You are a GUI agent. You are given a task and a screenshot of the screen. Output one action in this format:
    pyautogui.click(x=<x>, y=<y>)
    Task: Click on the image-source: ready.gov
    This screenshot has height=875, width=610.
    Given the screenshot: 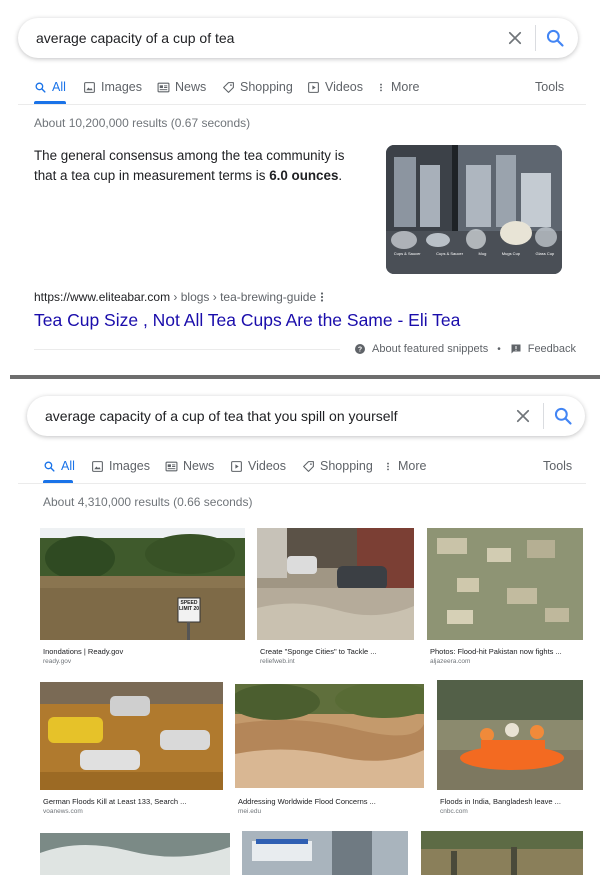 What is the action you would take?
    pyautogui.click(x=57, y=661)
    